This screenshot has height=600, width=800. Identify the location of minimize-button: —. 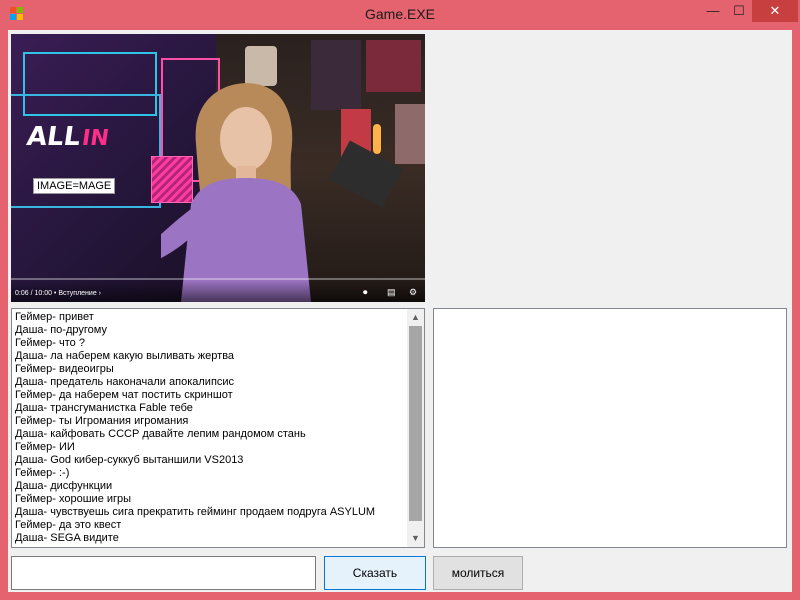
(713, 11).